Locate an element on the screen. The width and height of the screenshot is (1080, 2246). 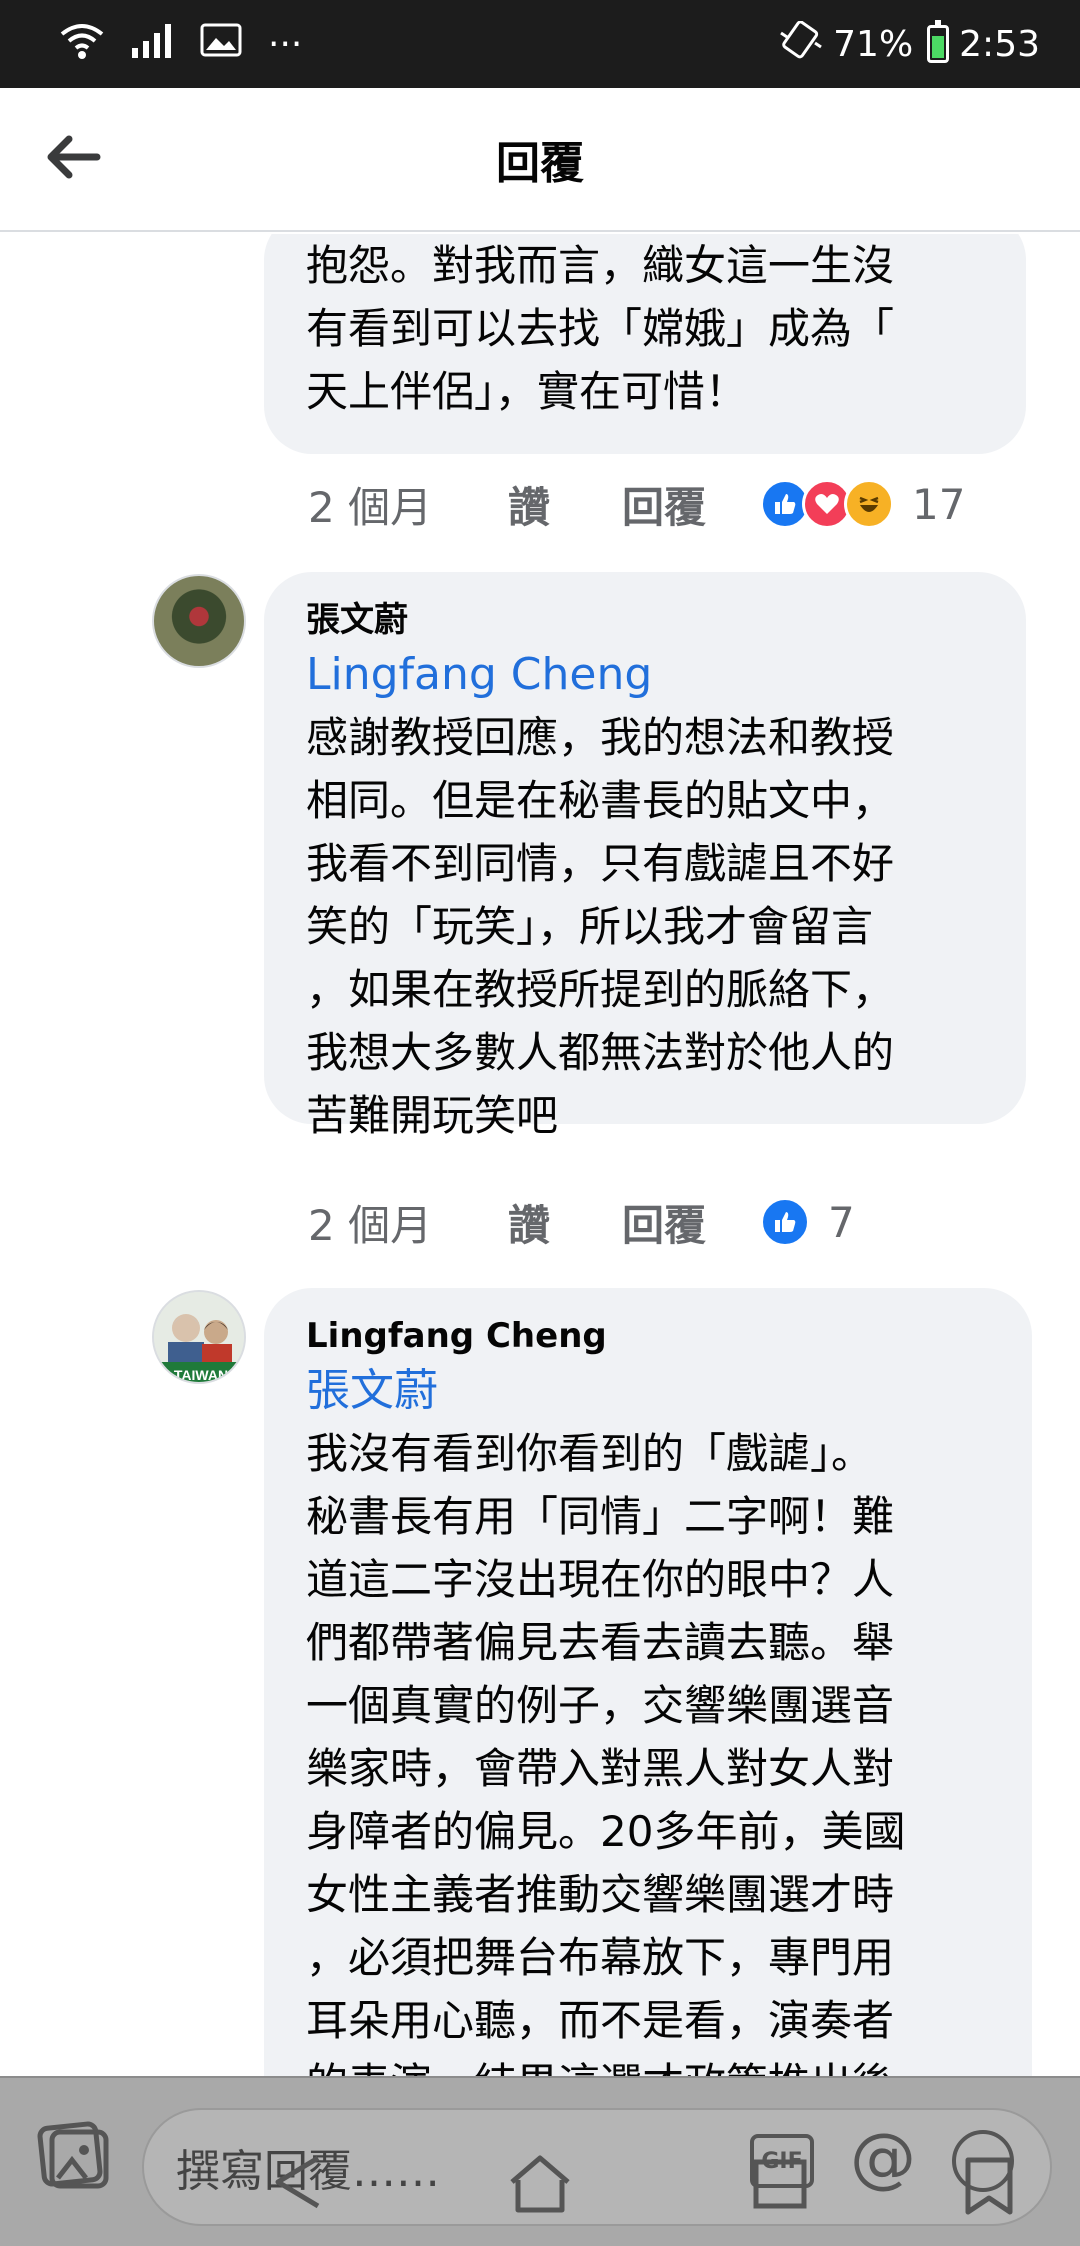
gif-button: GIF is located at coordinates (782, 2161).